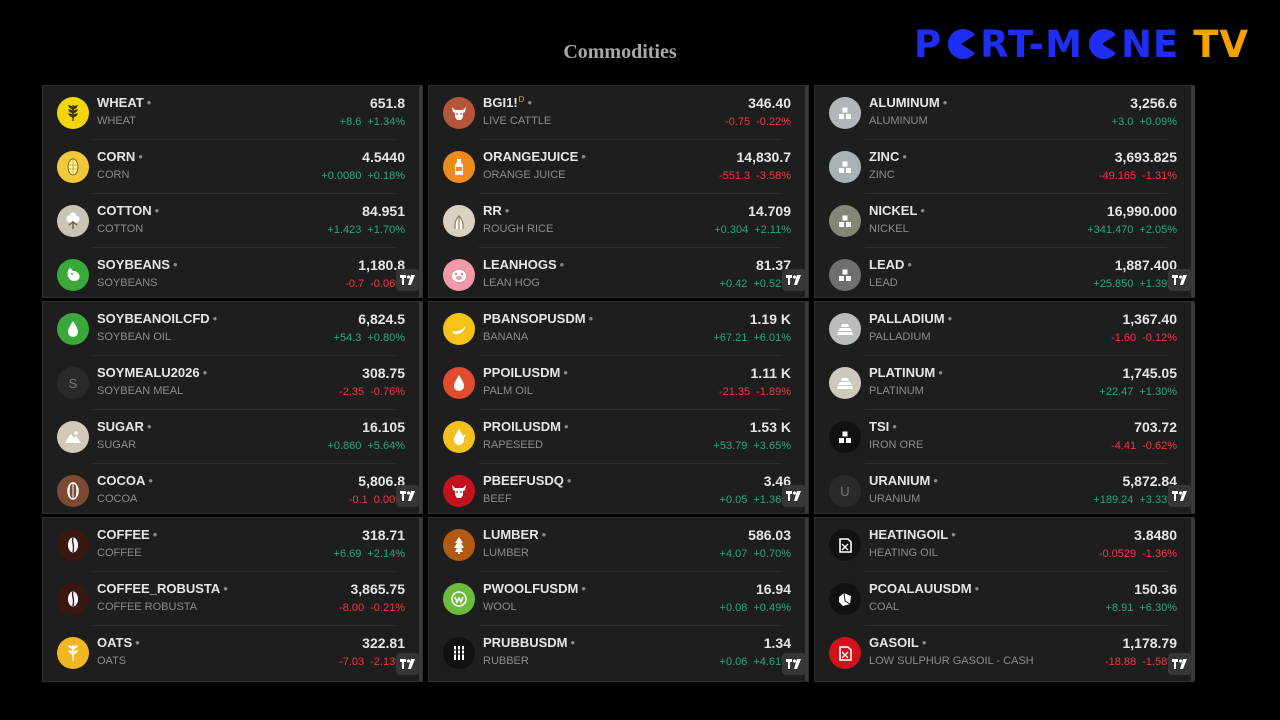  Describe the element at coordinates (162, 588) in the screenshot. I see `ticker-symbol: COFFEE_ROBUSTA •` at that location.